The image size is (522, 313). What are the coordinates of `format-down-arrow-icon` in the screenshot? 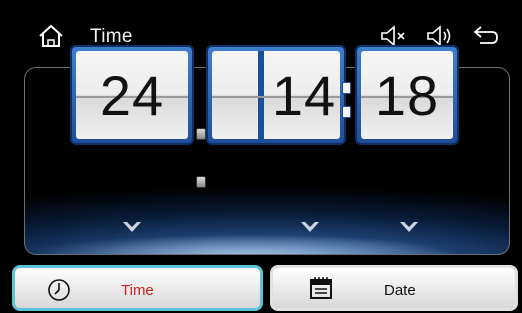 It's located at (132, 228).